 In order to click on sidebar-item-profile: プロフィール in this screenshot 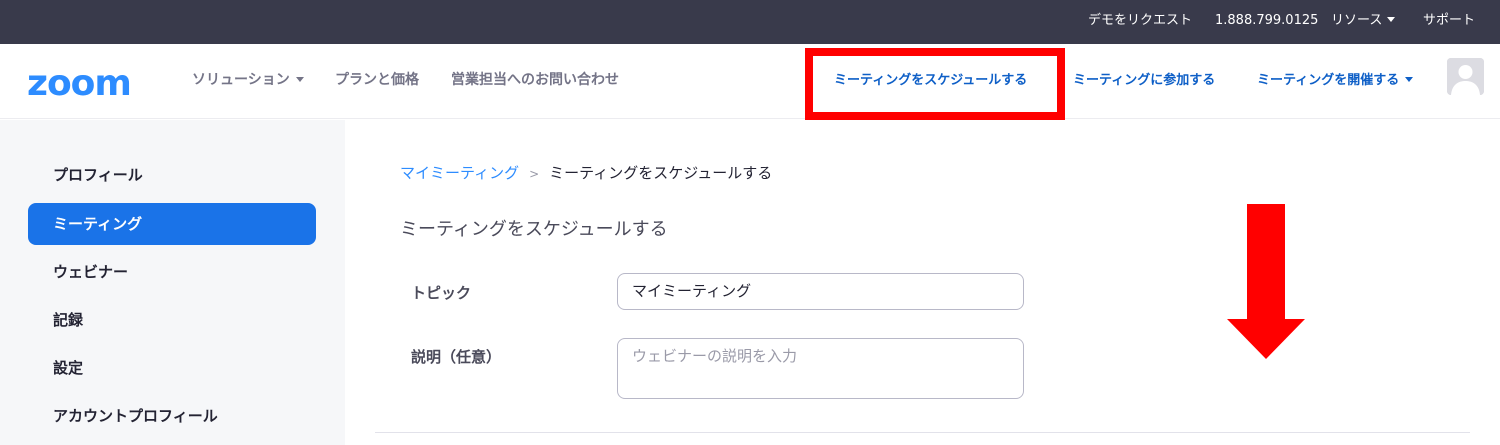, I will do `click(172, 175)`.